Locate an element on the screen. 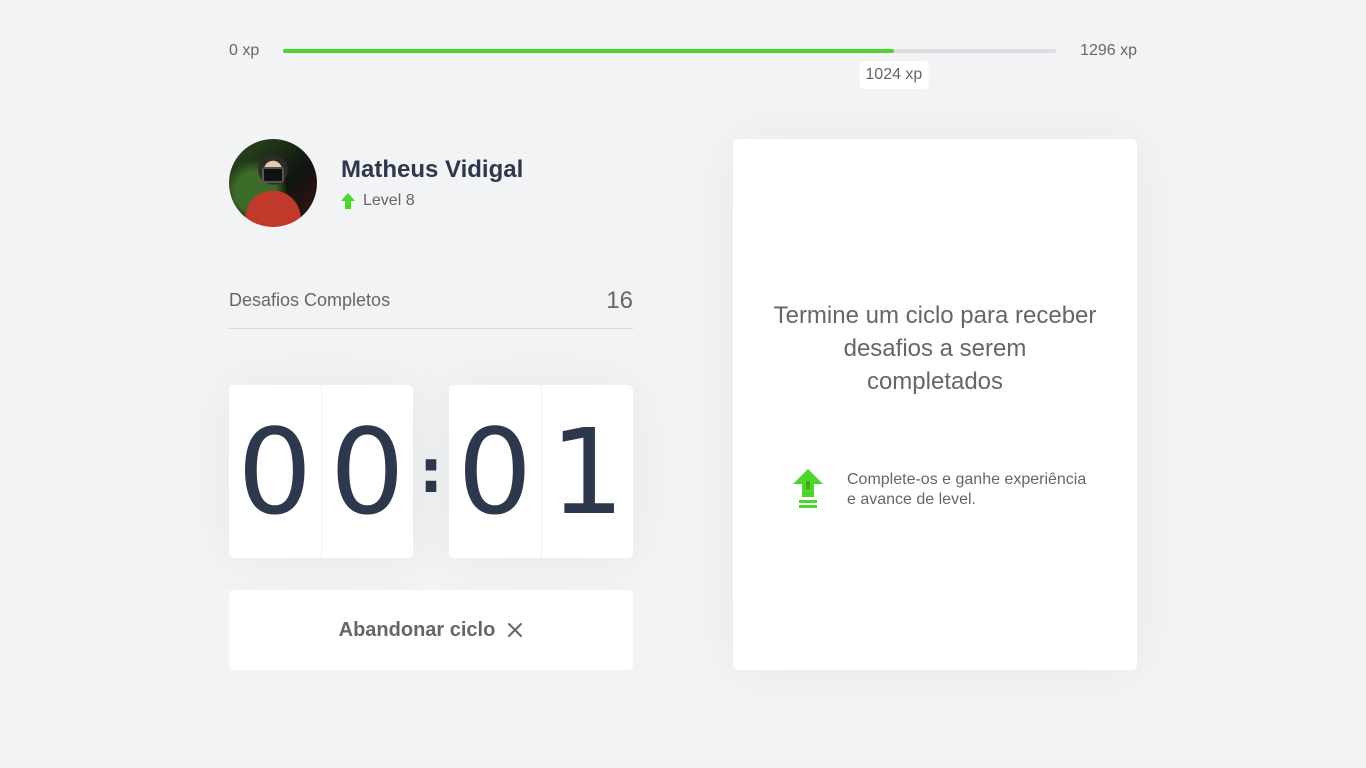 The height and width of the screenshot is (768, 1366). xp-current-label: 1024 xp is located at coordinates (894, 75).